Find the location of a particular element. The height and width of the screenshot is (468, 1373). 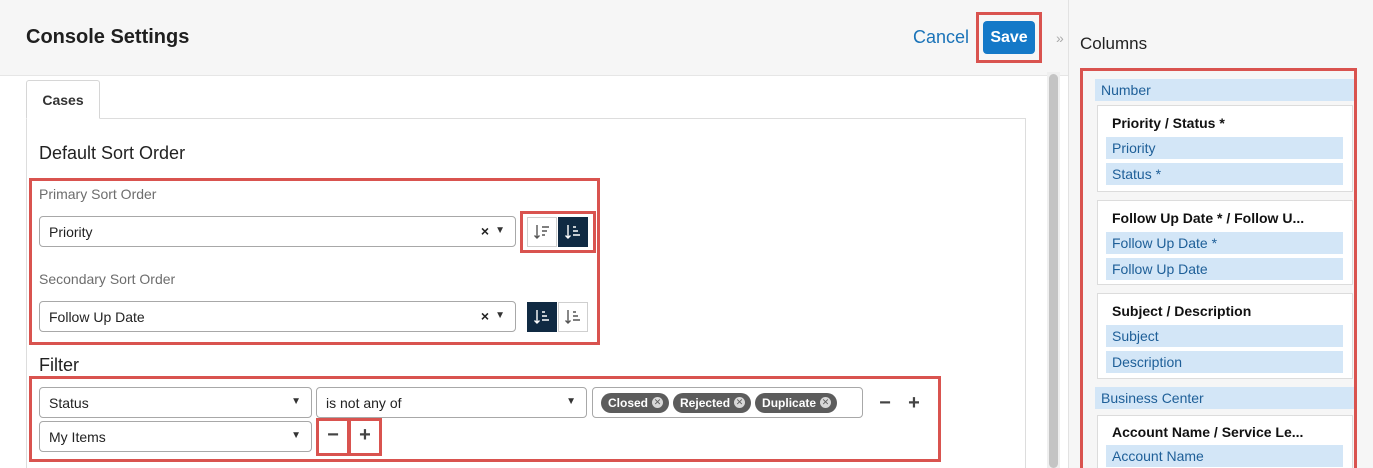

column-item: Priority is located at coordinates (1224, 148).